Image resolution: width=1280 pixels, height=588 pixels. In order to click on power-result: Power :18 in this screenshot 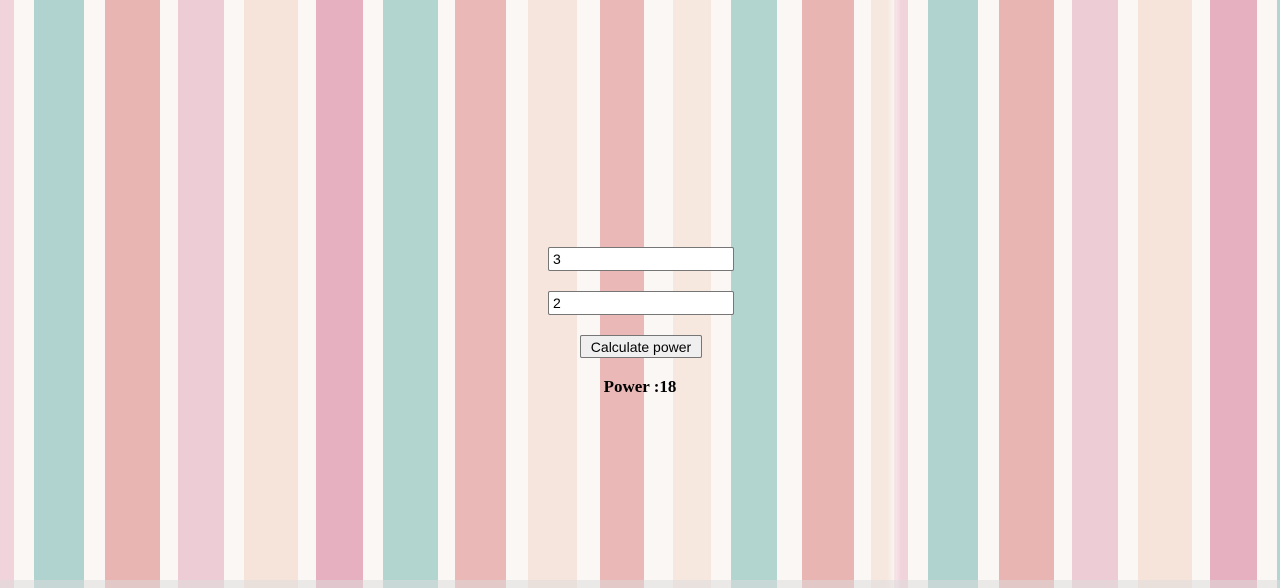, I will do `click(640, 387)`.